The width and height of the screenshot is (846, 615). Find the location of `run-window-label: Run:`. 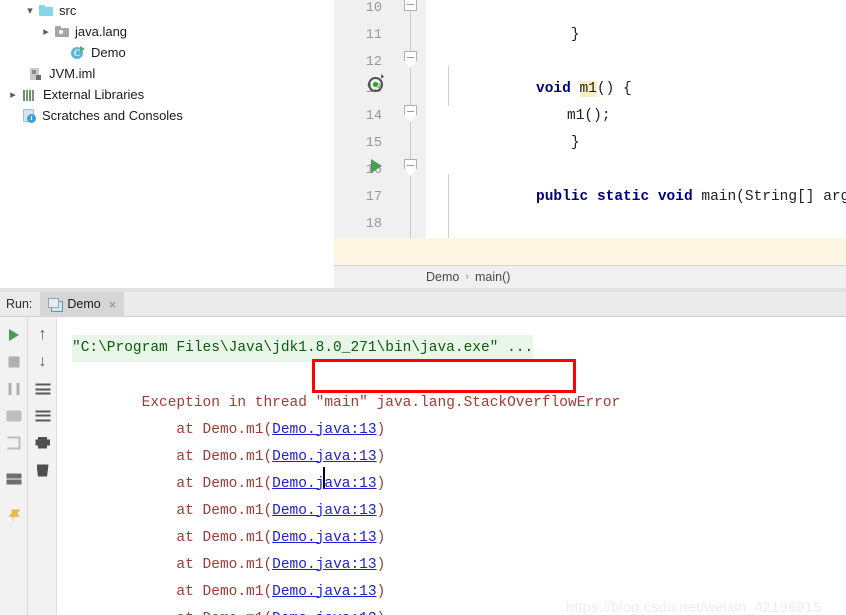

run-window-label: Run: is located at coordinates (19, 304).